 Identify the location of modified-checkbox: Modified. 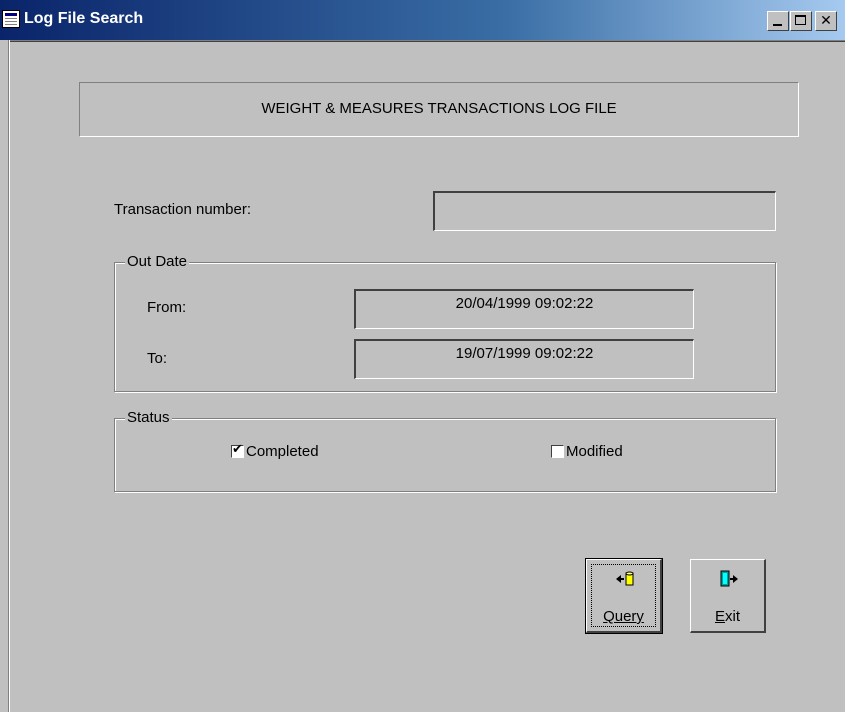
(587, 451).